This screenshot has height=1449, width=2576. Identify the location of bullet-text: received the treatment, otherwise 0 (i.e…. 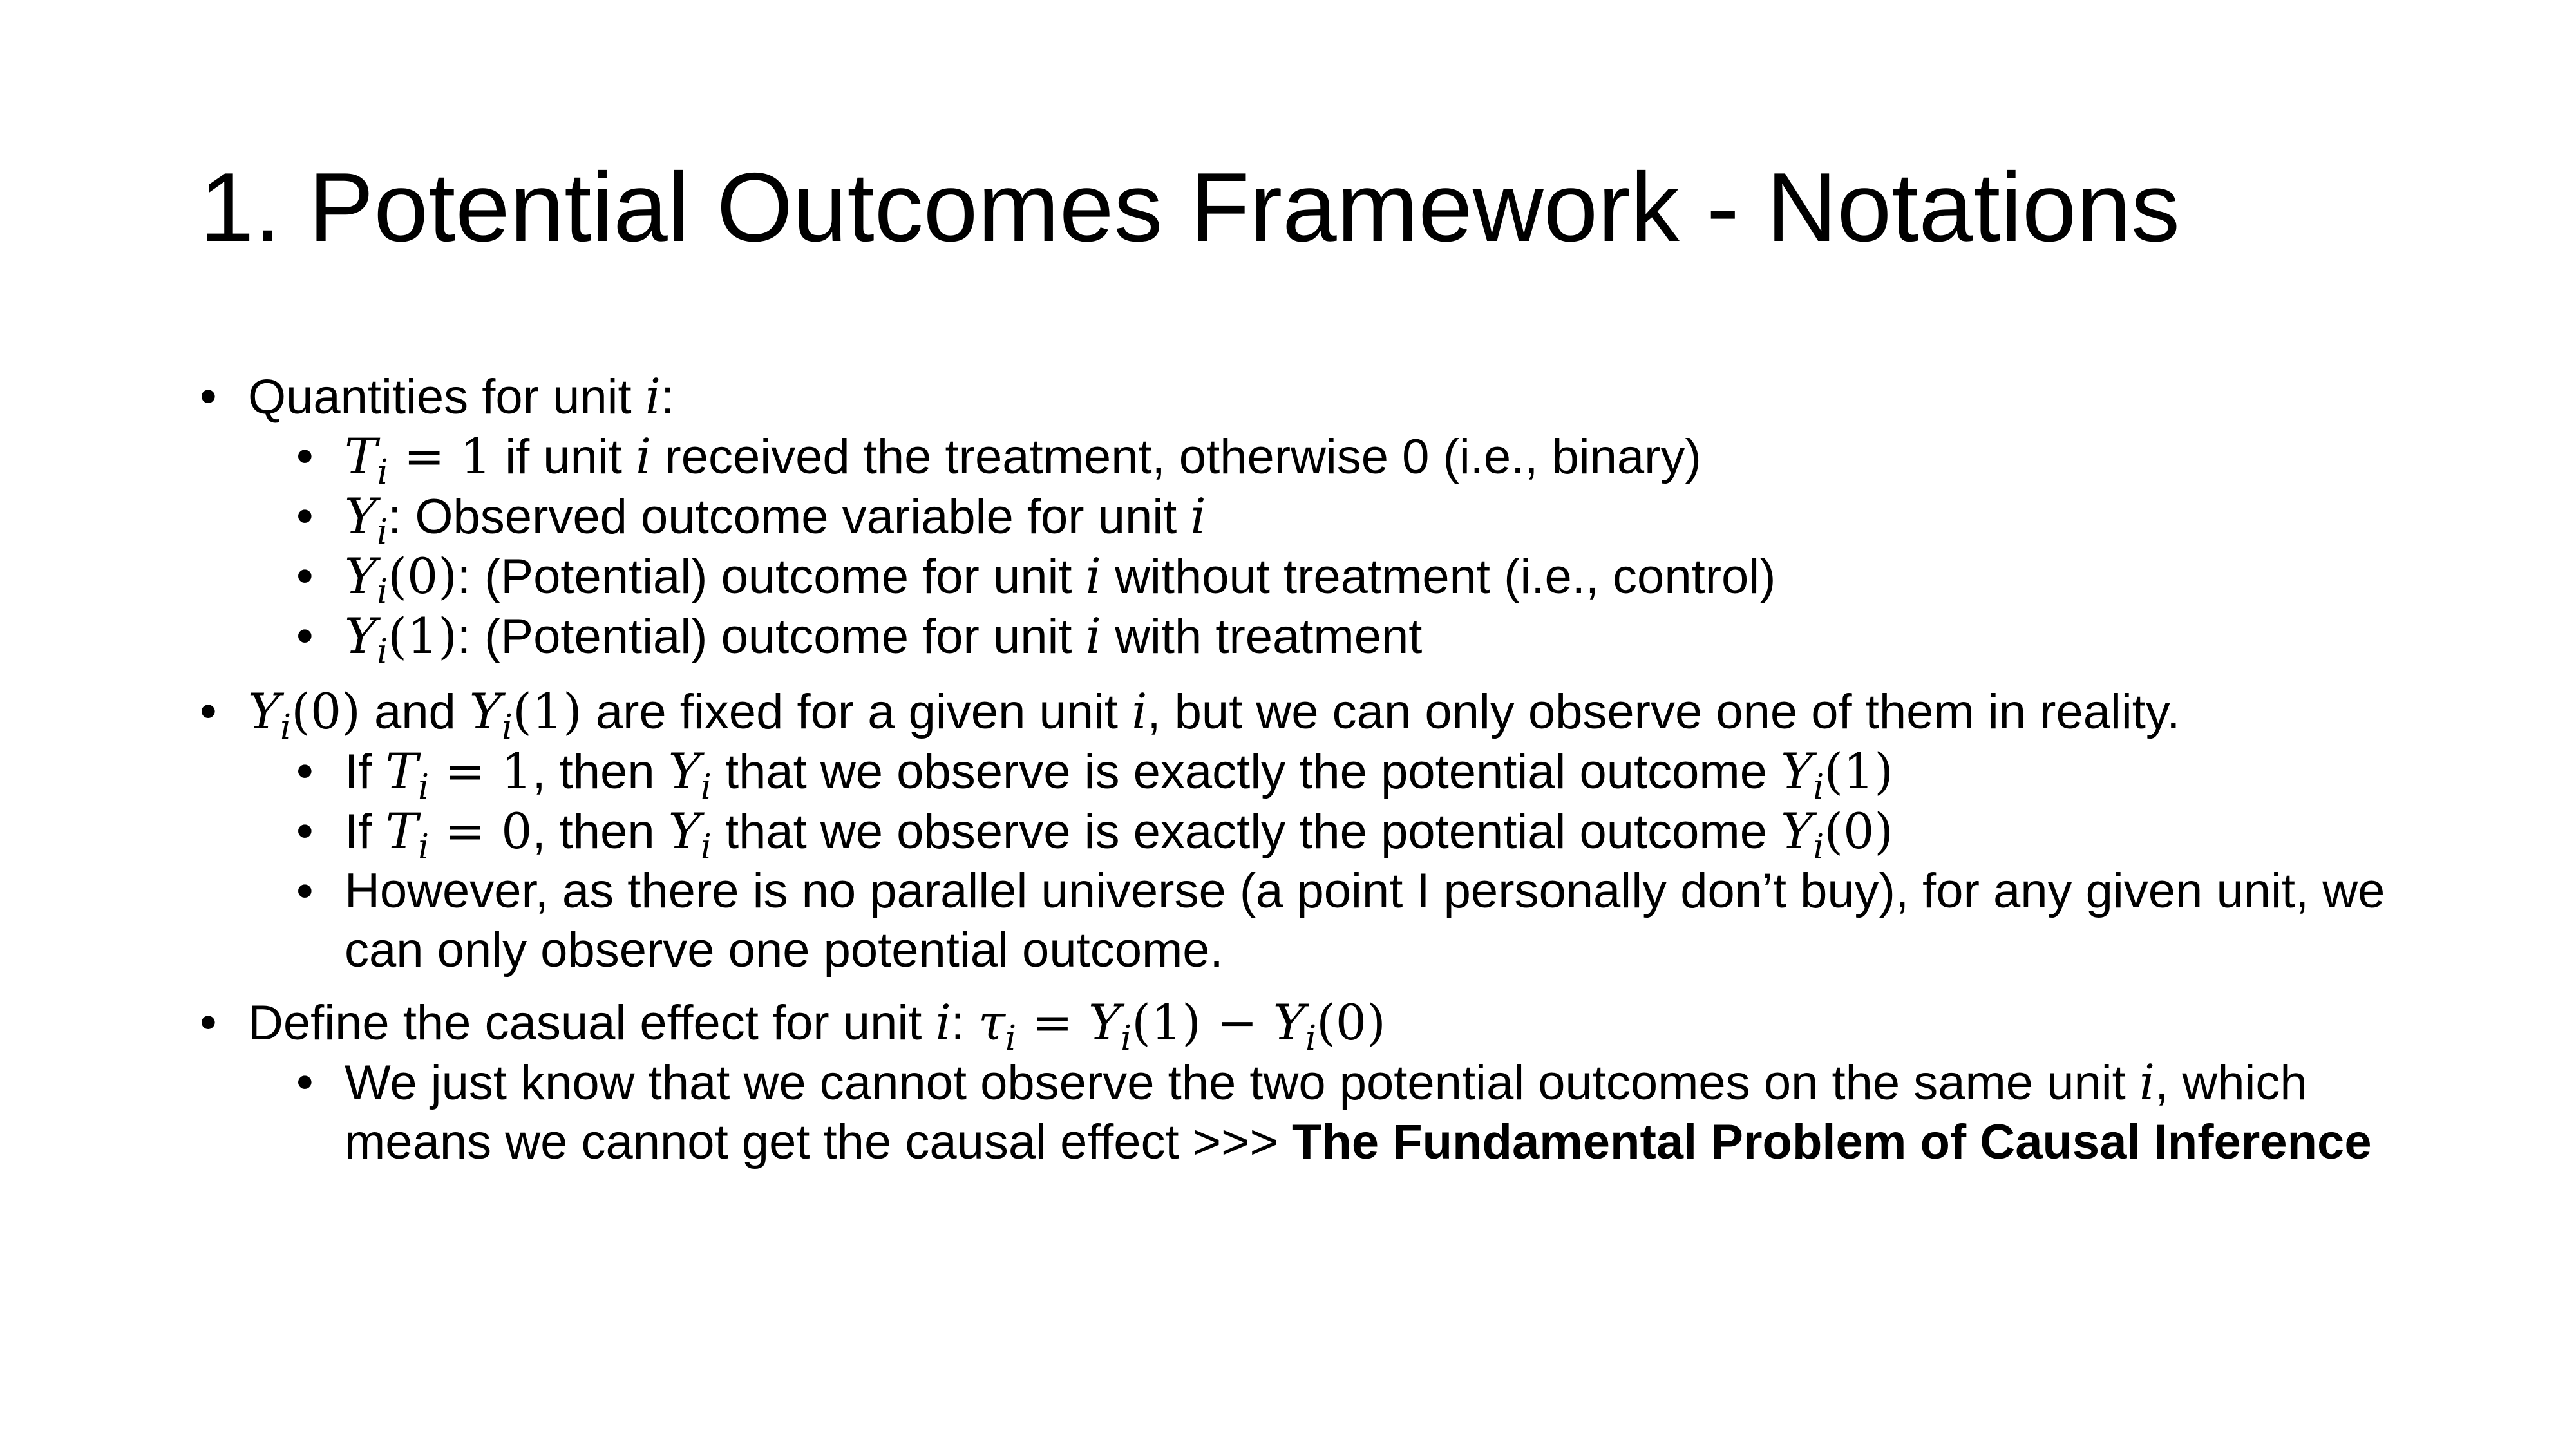
(1176, 457).